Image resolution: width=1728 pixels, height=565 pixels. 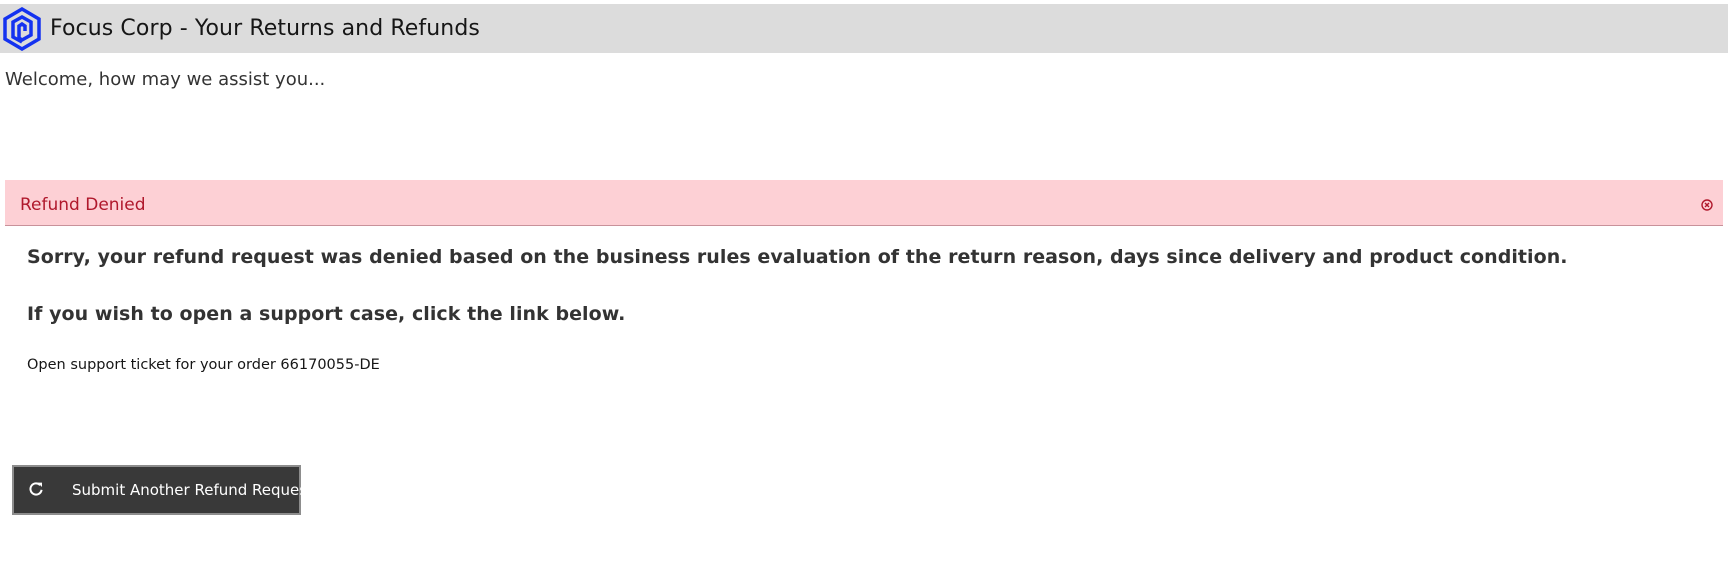 What do you see at coordinates (864, 28) in the screenshot?
I see `app-header: Focus Corp - Your Returns and Refunds` at bounding box center [864, 28].